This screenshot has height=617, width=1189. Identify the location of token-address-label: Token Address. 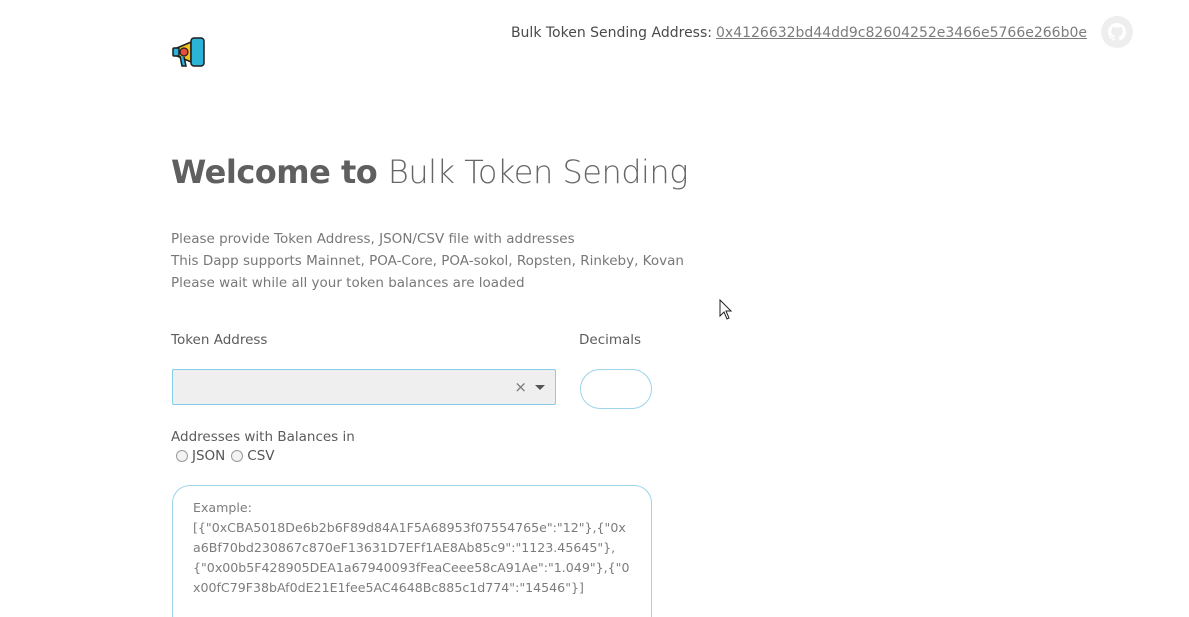
(219, 340).